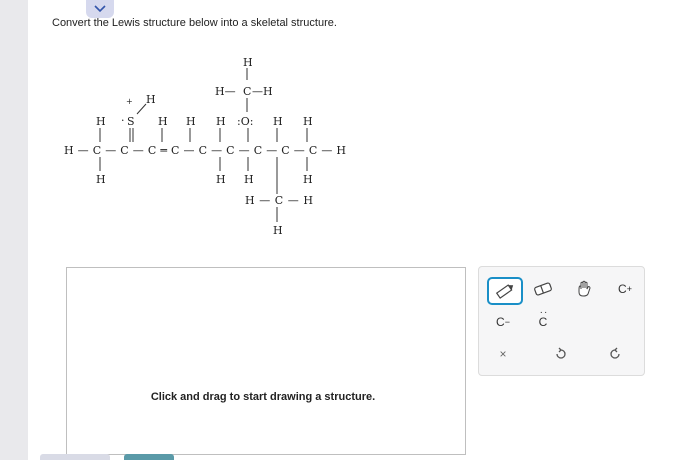 The width and height of the screenshot is (700, 460). What do you see at coordinates (247, 91) in the screenshot?
I see `atom-c: C` at bounding box center [247, 91].